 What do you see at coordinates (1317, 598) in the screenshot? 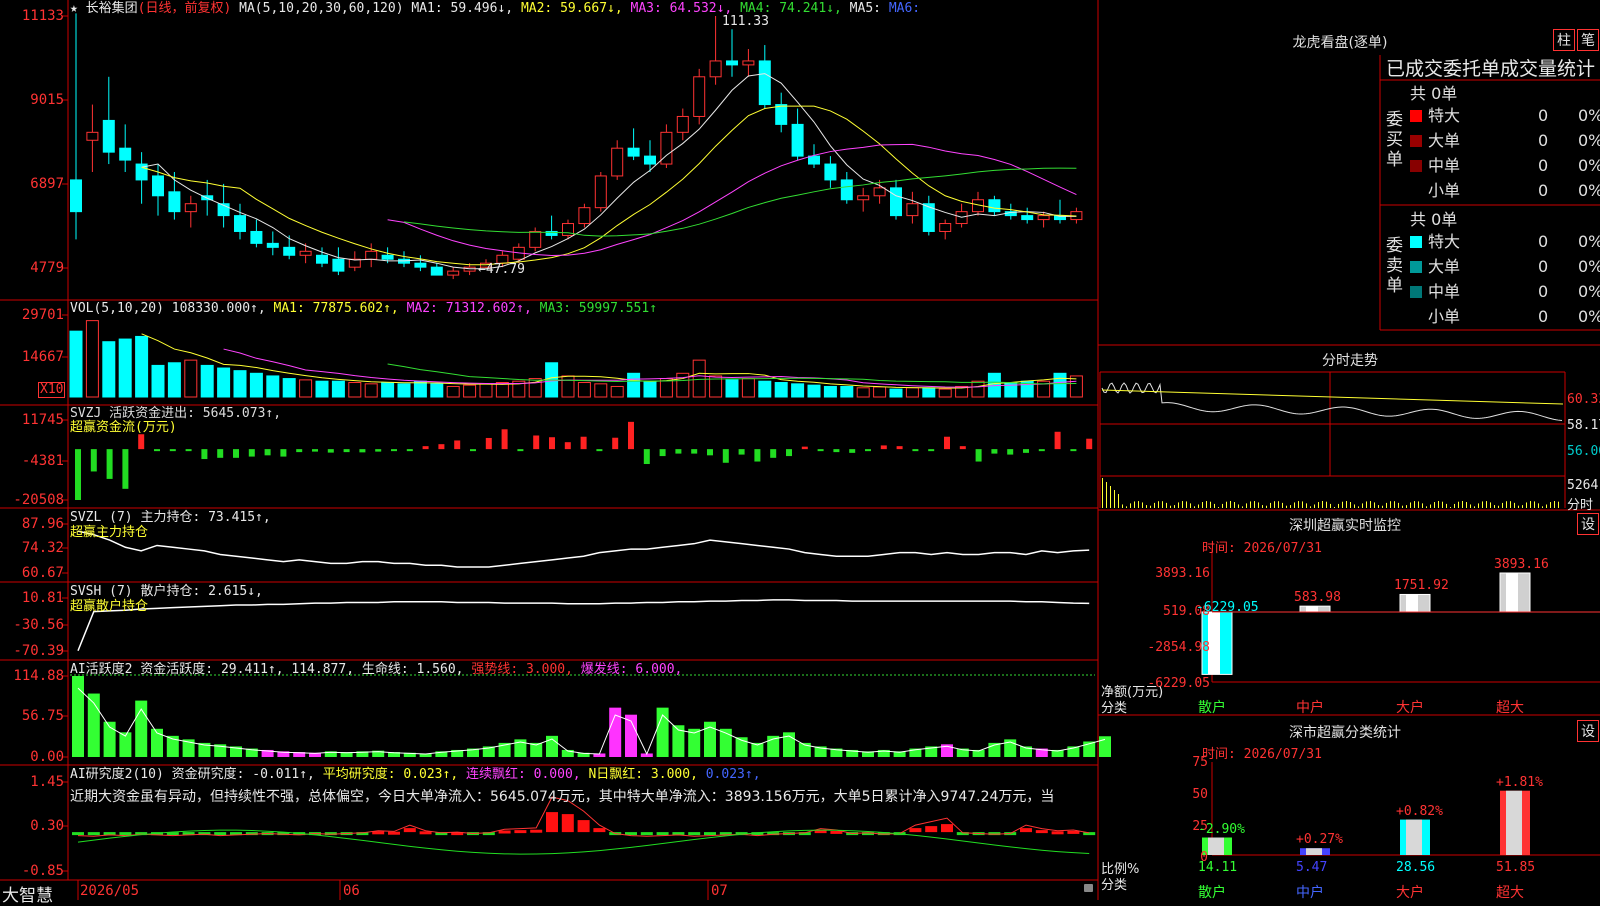
I see `sz-monitor-value: 583.98` at bounding box center [1317, 598].